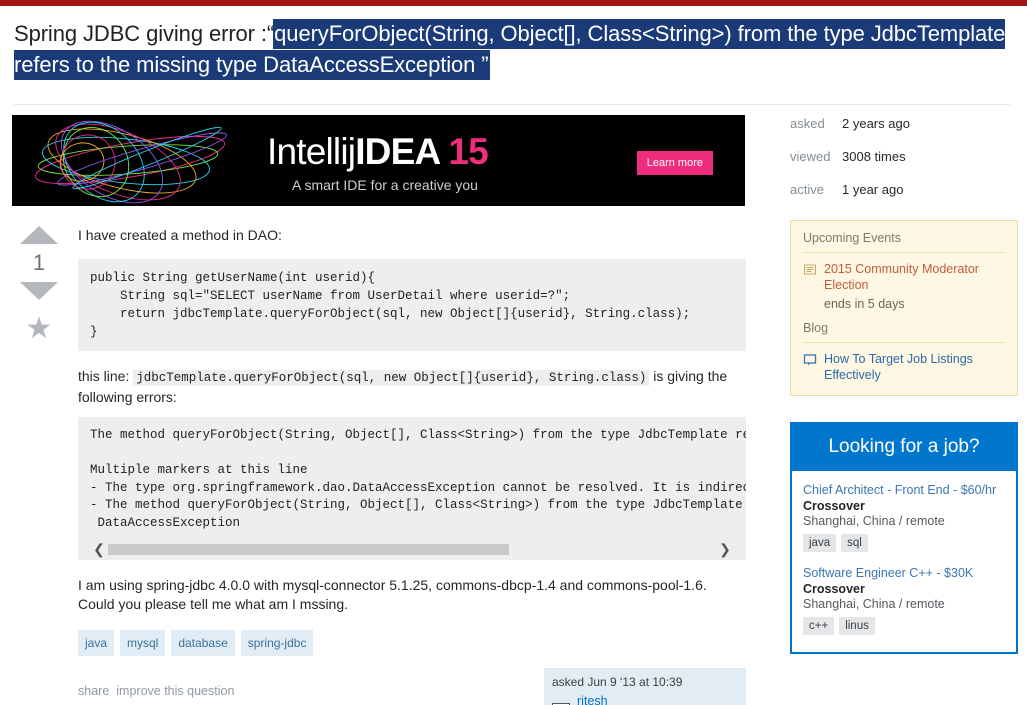  I want to click on owner-user-card: asked Jun 9 '13 at 10:39 ritesh 6021923, so click(645, 686).